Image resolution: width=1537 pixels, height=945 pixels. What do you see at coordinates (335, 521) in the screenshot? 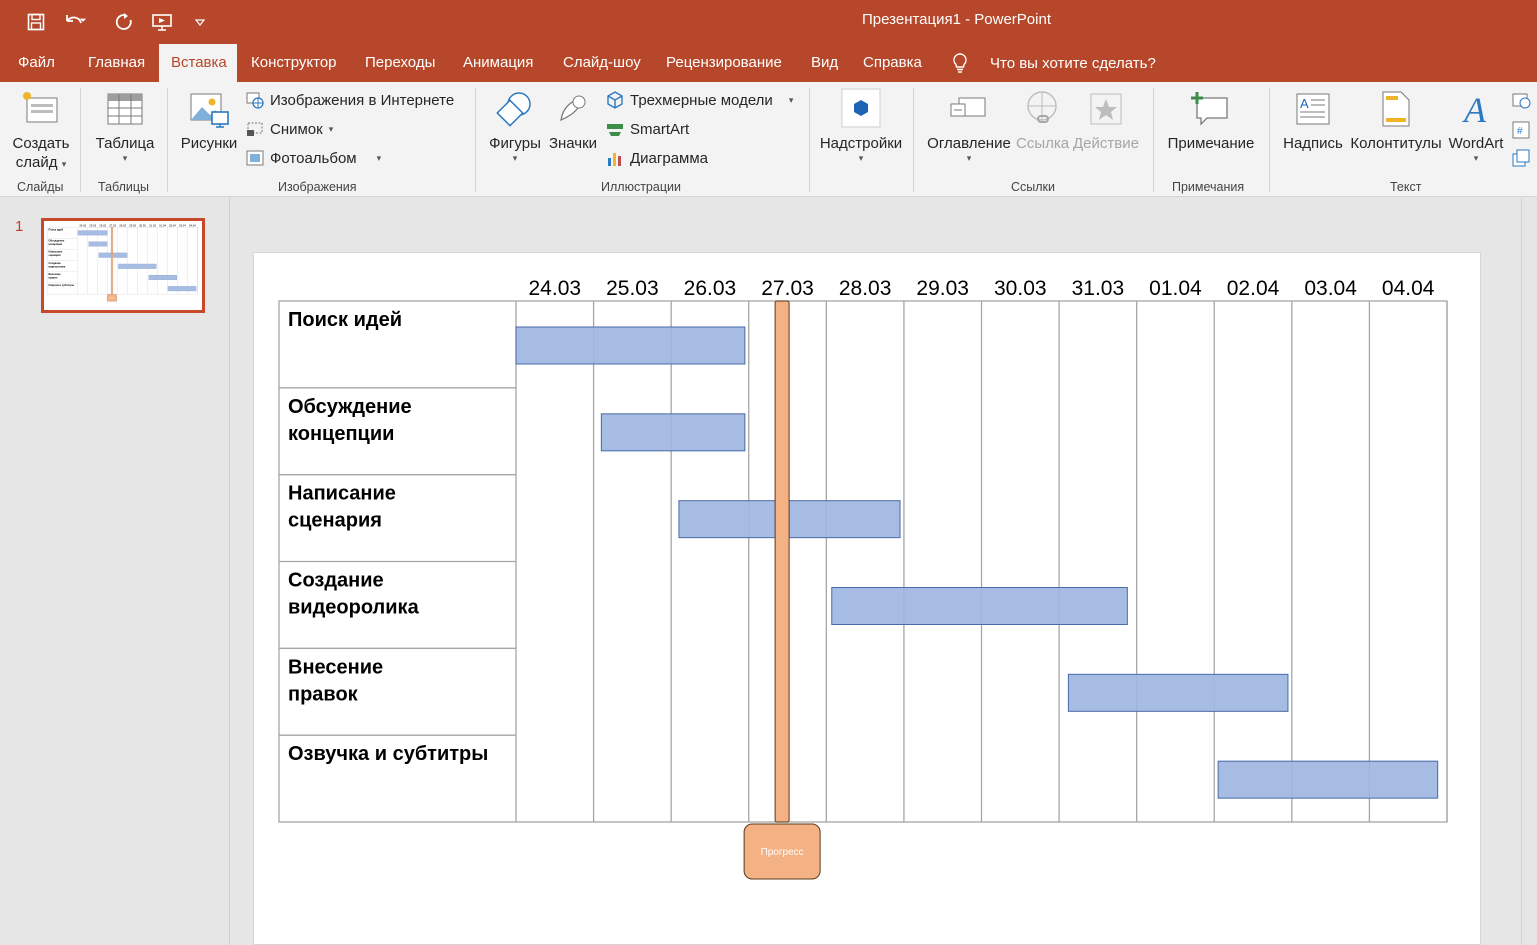
I see `gantt-task-label: сценария` at bounding box center [335, 521].